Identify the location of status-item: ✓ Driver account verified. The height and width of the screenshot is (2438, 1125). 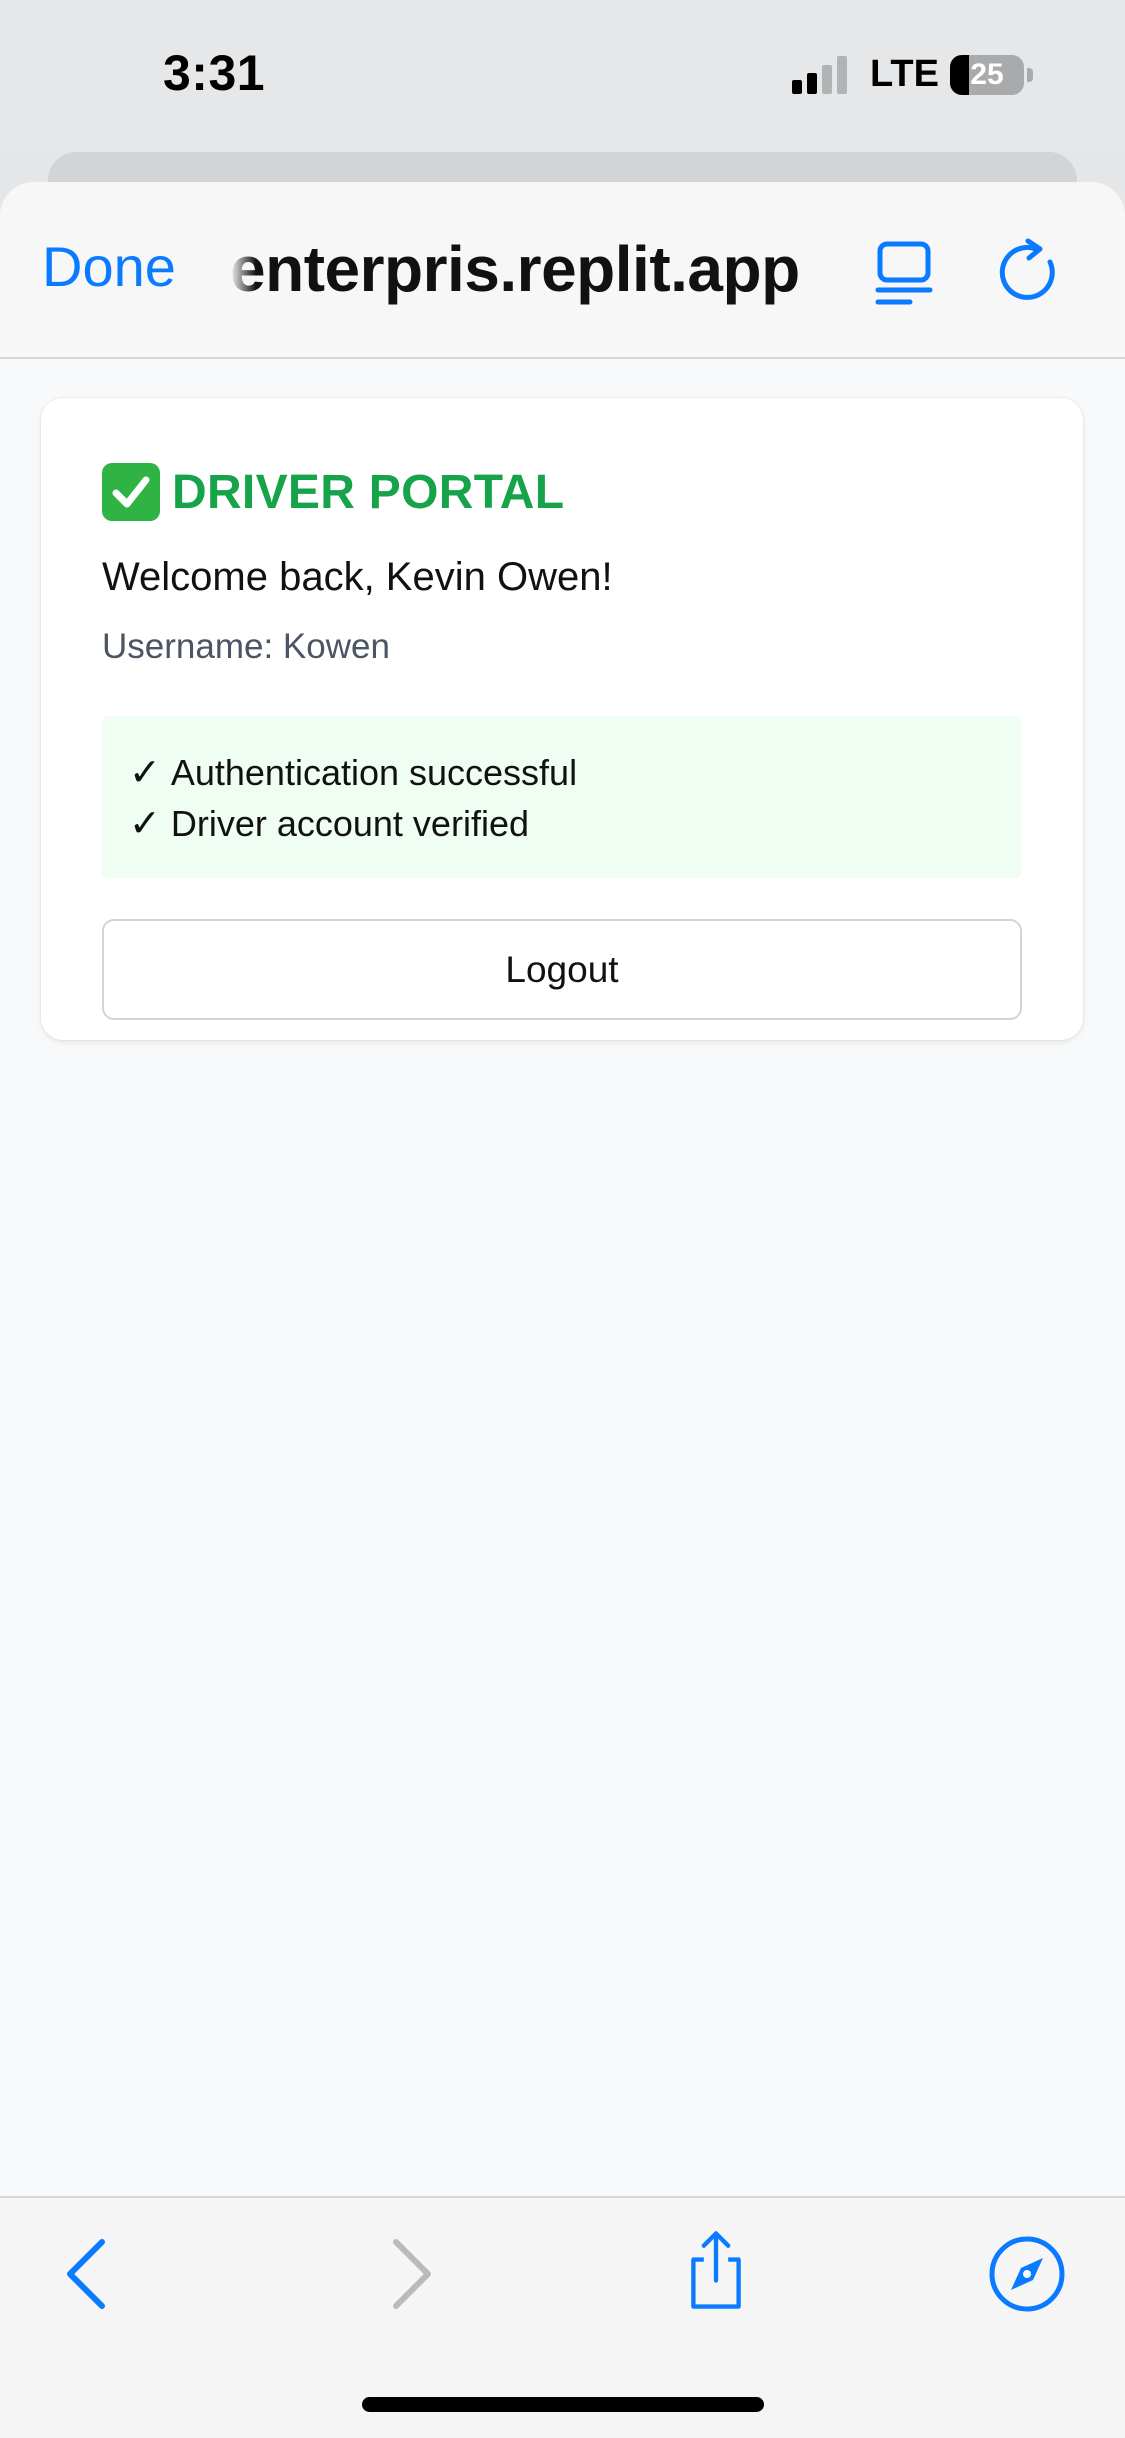
(329, 823).